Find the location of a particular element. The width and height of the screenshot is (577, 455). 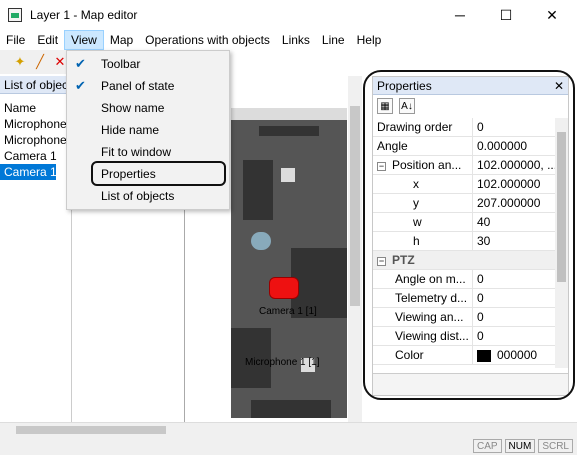

map-vertical-scrollbar is located at coordinates (355, 249).